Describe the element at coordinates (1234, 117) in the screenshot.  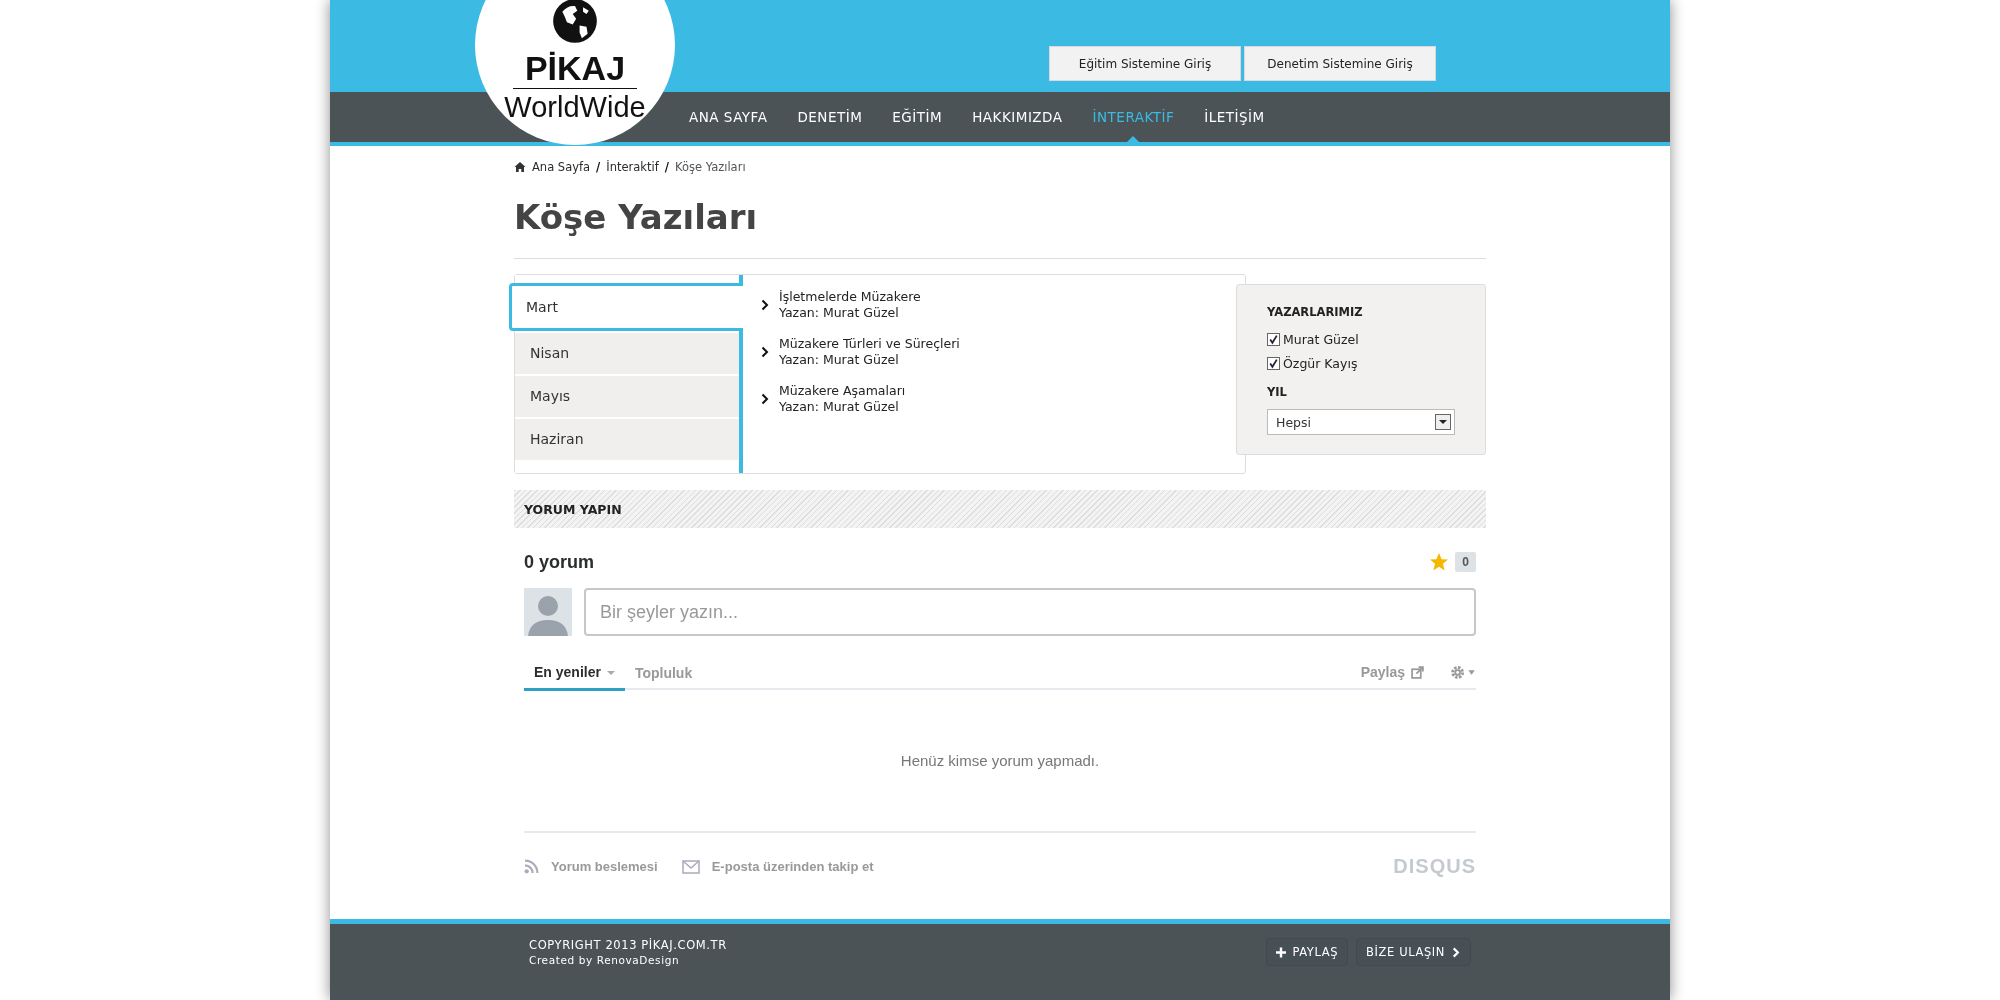
I see `nav-link: İLETİŞİM` at that location.